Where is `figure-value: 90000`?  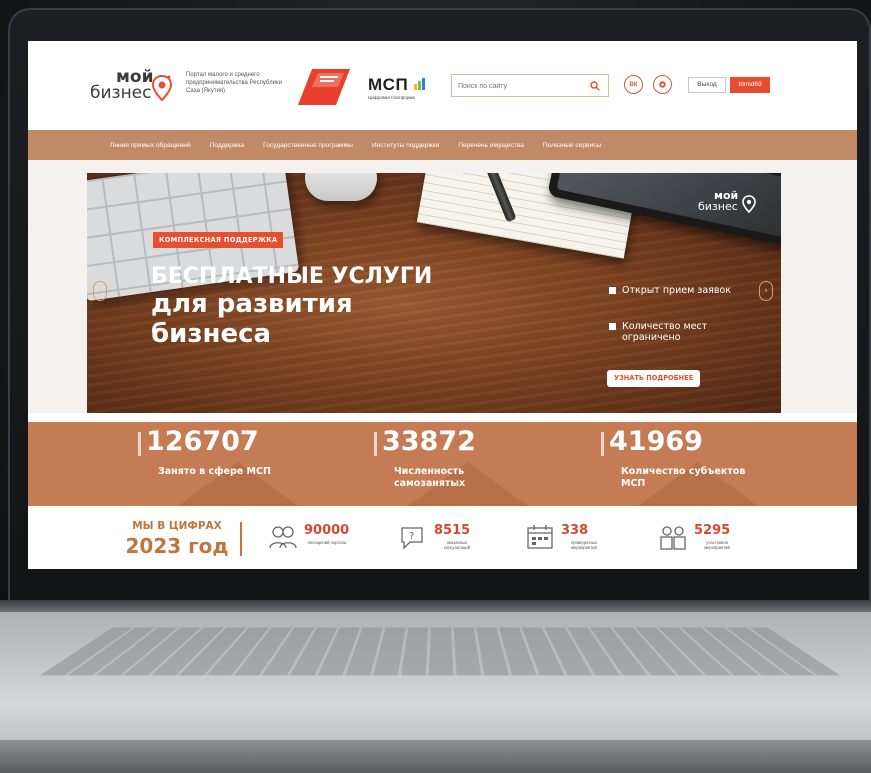 figure-value: 90000 is located at coordinates (327, 530).